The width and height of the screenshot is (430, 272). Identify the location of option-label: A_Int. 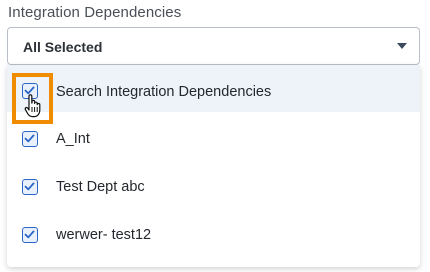
(73, 139).